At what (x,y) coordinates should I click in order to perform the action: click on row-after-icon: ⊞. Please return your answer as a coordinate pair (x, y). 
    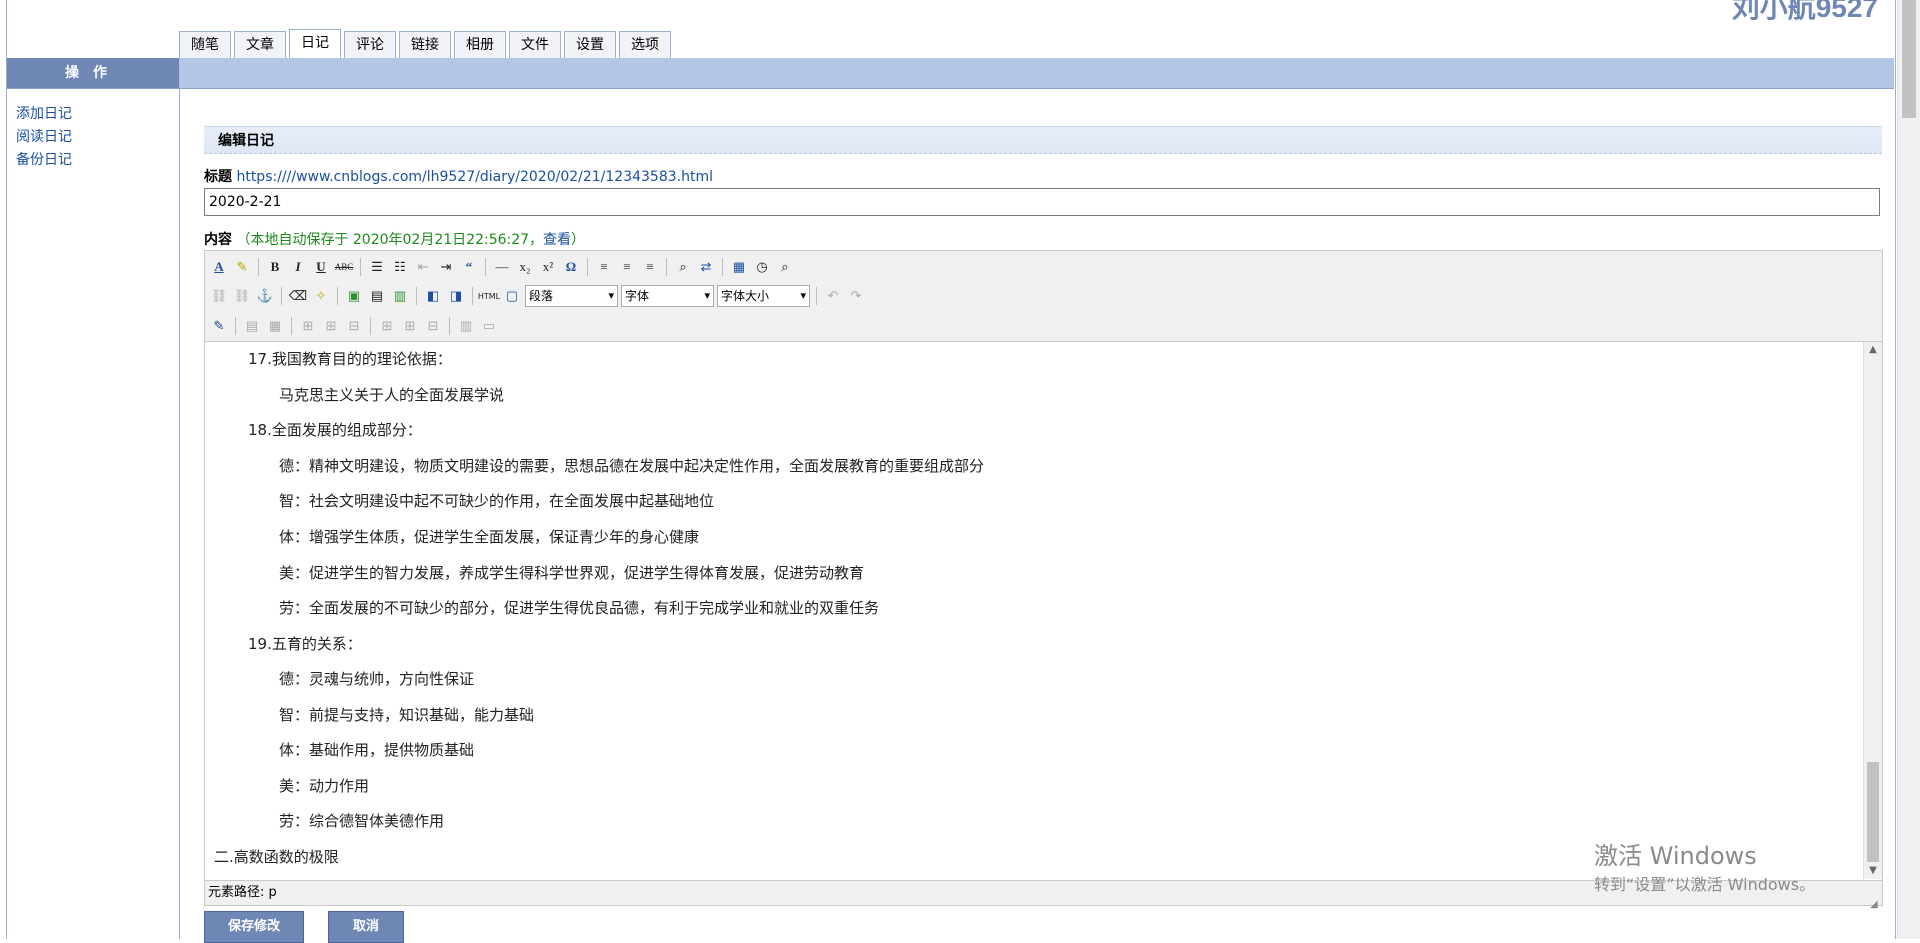
    Looking at the image, I should click on (331, 326).